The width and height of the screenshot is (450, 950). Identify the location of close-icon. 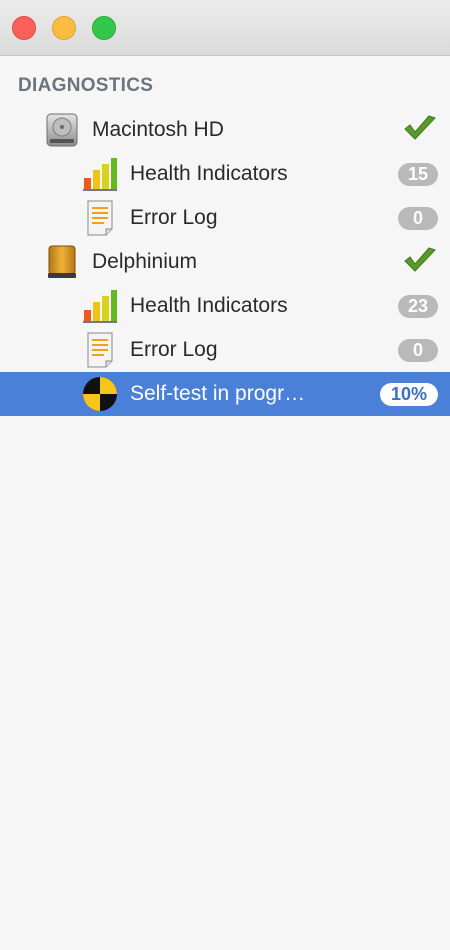
(24, 28).